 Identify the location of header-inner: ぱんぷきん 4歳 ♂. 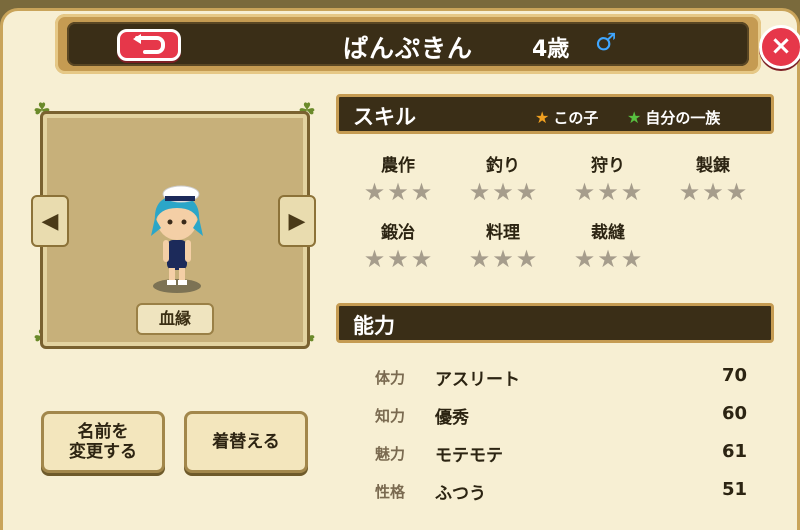
(408, 44).